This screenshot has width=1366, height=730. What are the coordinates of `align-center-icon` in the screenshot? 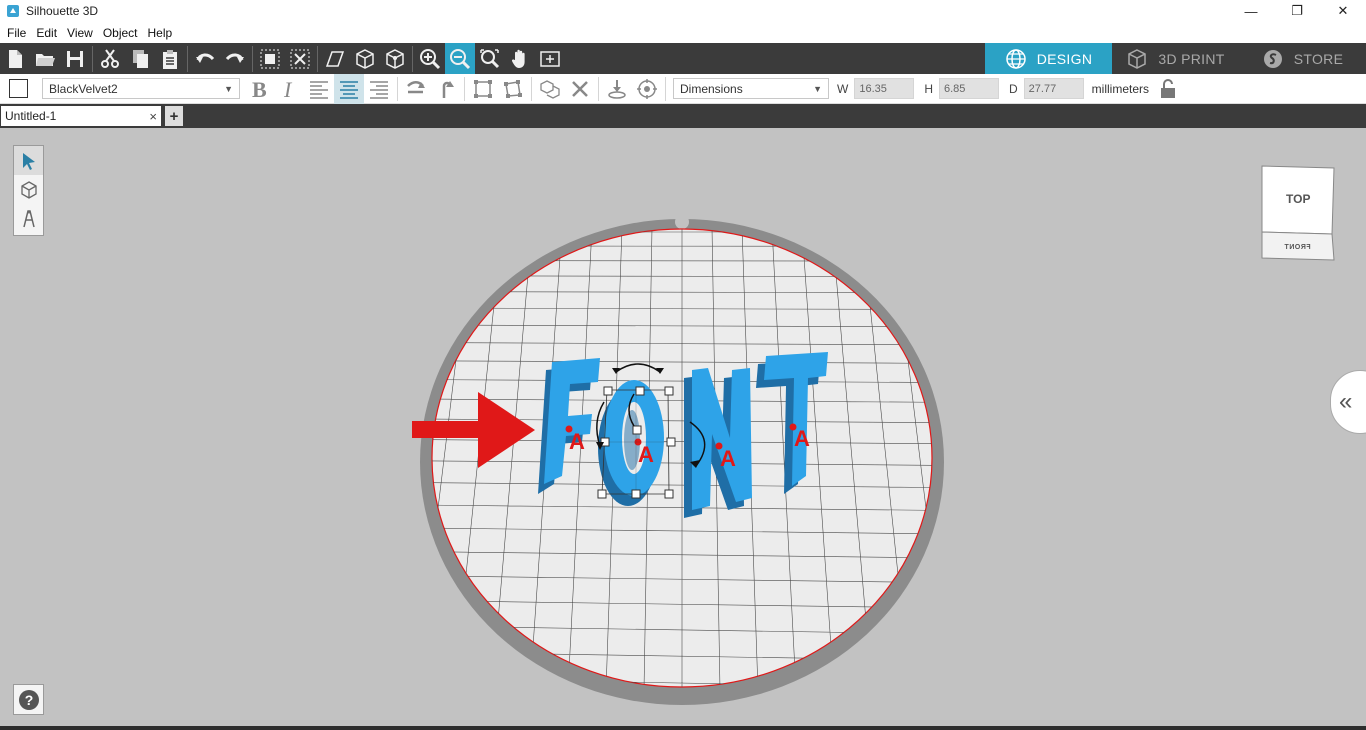 It's located at (349, 89).